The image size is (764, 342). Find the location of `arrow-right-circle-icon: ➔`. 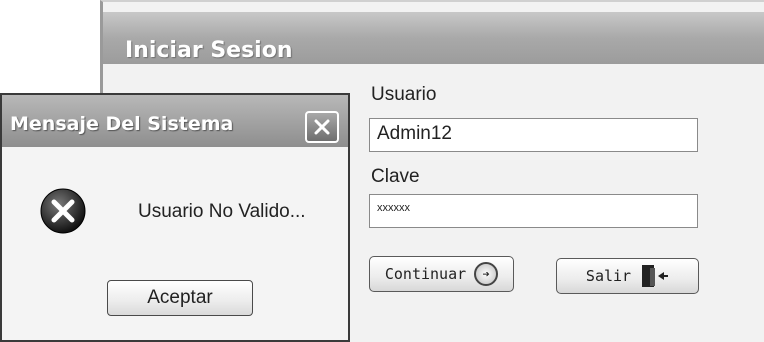

arrow-right-circle-icon: ➔ is located at coordinates (486, 274).